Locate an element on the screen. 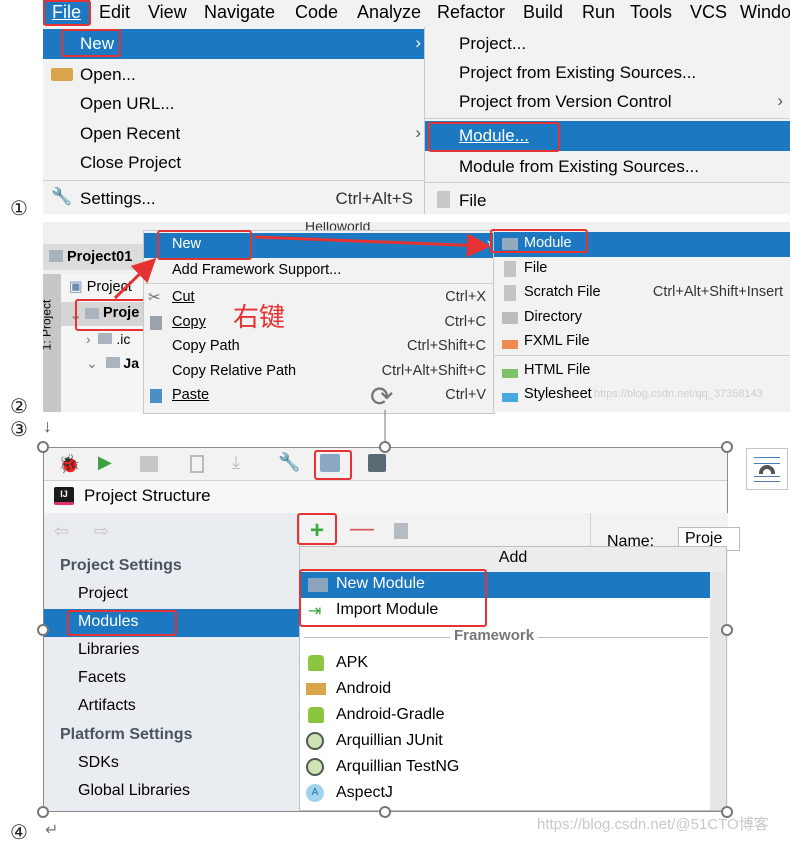 The width and height of the screenshot is (790, 845). aspectj-icon: A is located at coordinates (315, 793).